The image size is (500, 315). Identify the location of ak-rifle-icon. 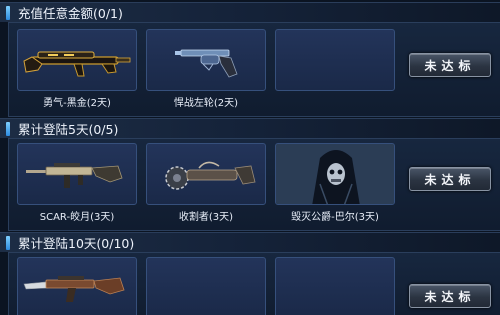
(74, 289).